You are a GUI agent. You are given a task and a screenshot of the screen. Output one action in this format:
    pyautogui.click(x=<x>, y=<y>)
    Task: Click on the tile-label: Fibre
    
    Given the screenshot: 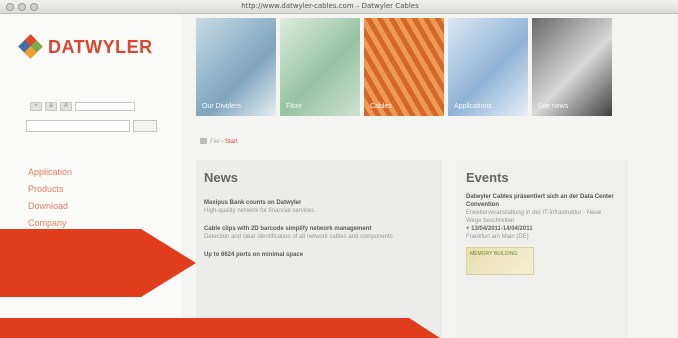 What is the action you would take?
    pyautogui.click(x=294, y=106)
    